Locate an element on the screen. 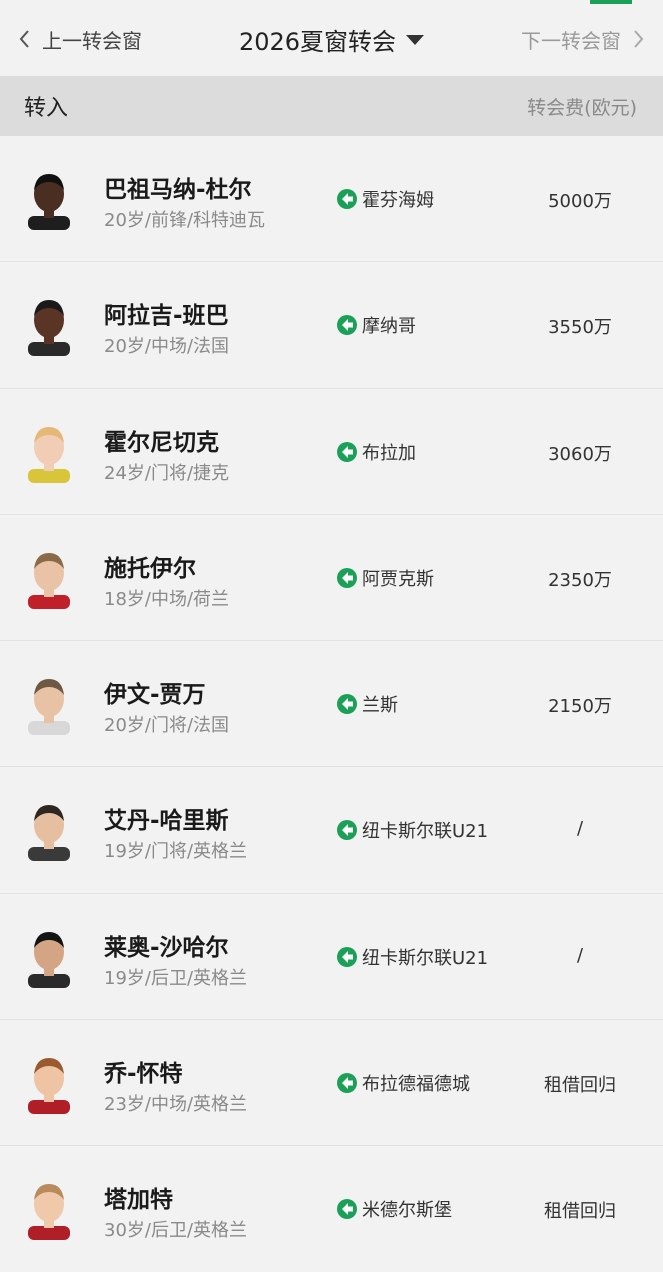 The image size is (663, 1272). player-name: 施托伊尔 is located at coordinates (150, 568).